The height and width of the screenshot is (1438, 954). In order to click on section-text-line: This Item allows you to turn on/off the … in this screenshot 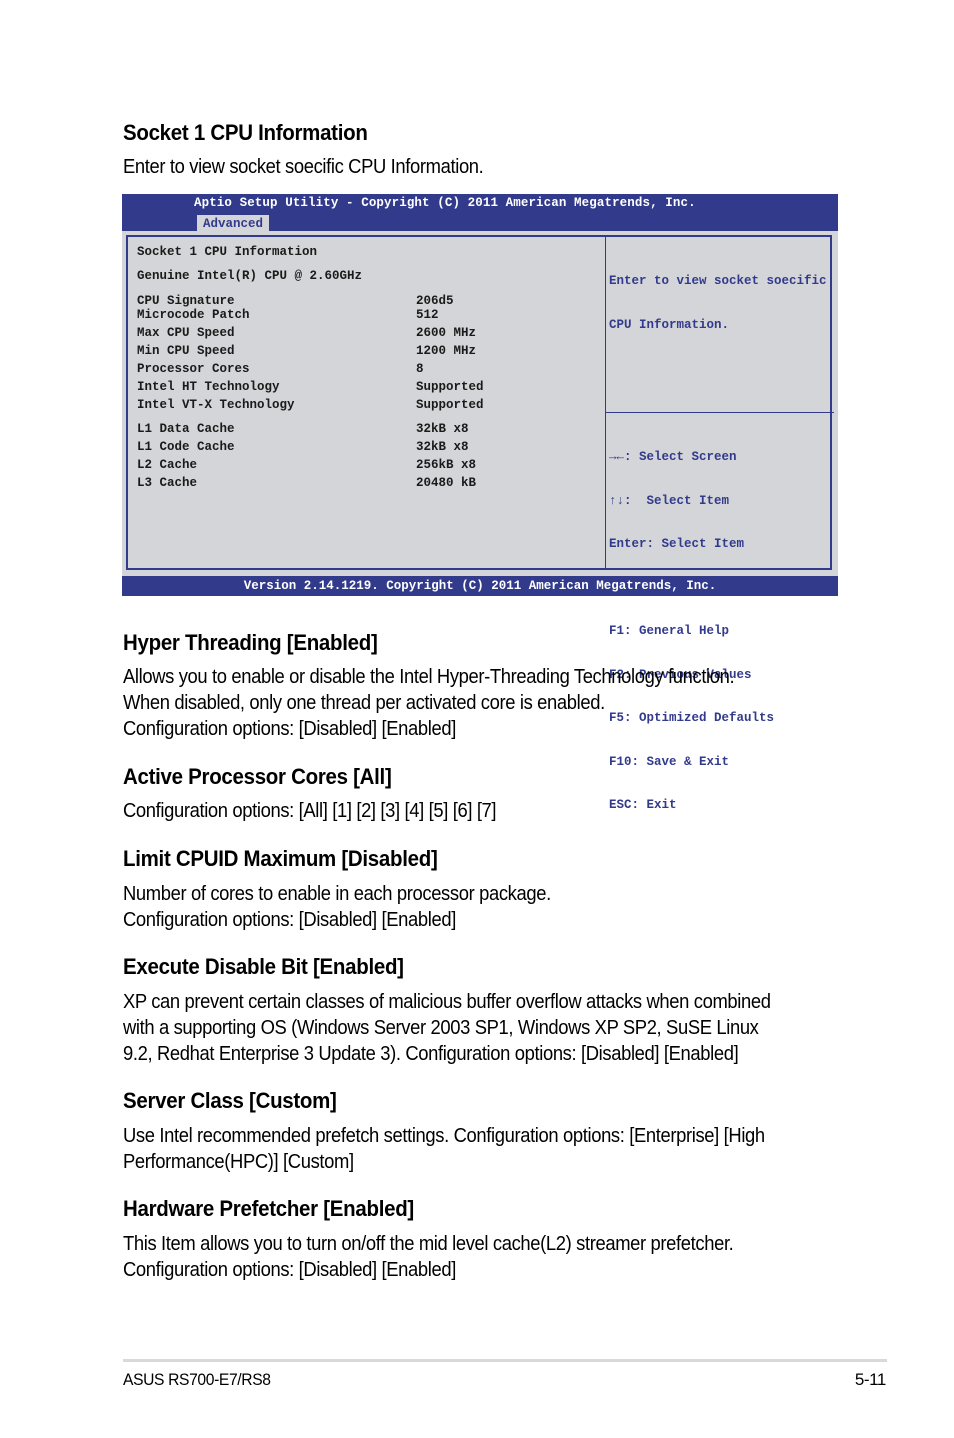, I will do `click(428, 1244)`.